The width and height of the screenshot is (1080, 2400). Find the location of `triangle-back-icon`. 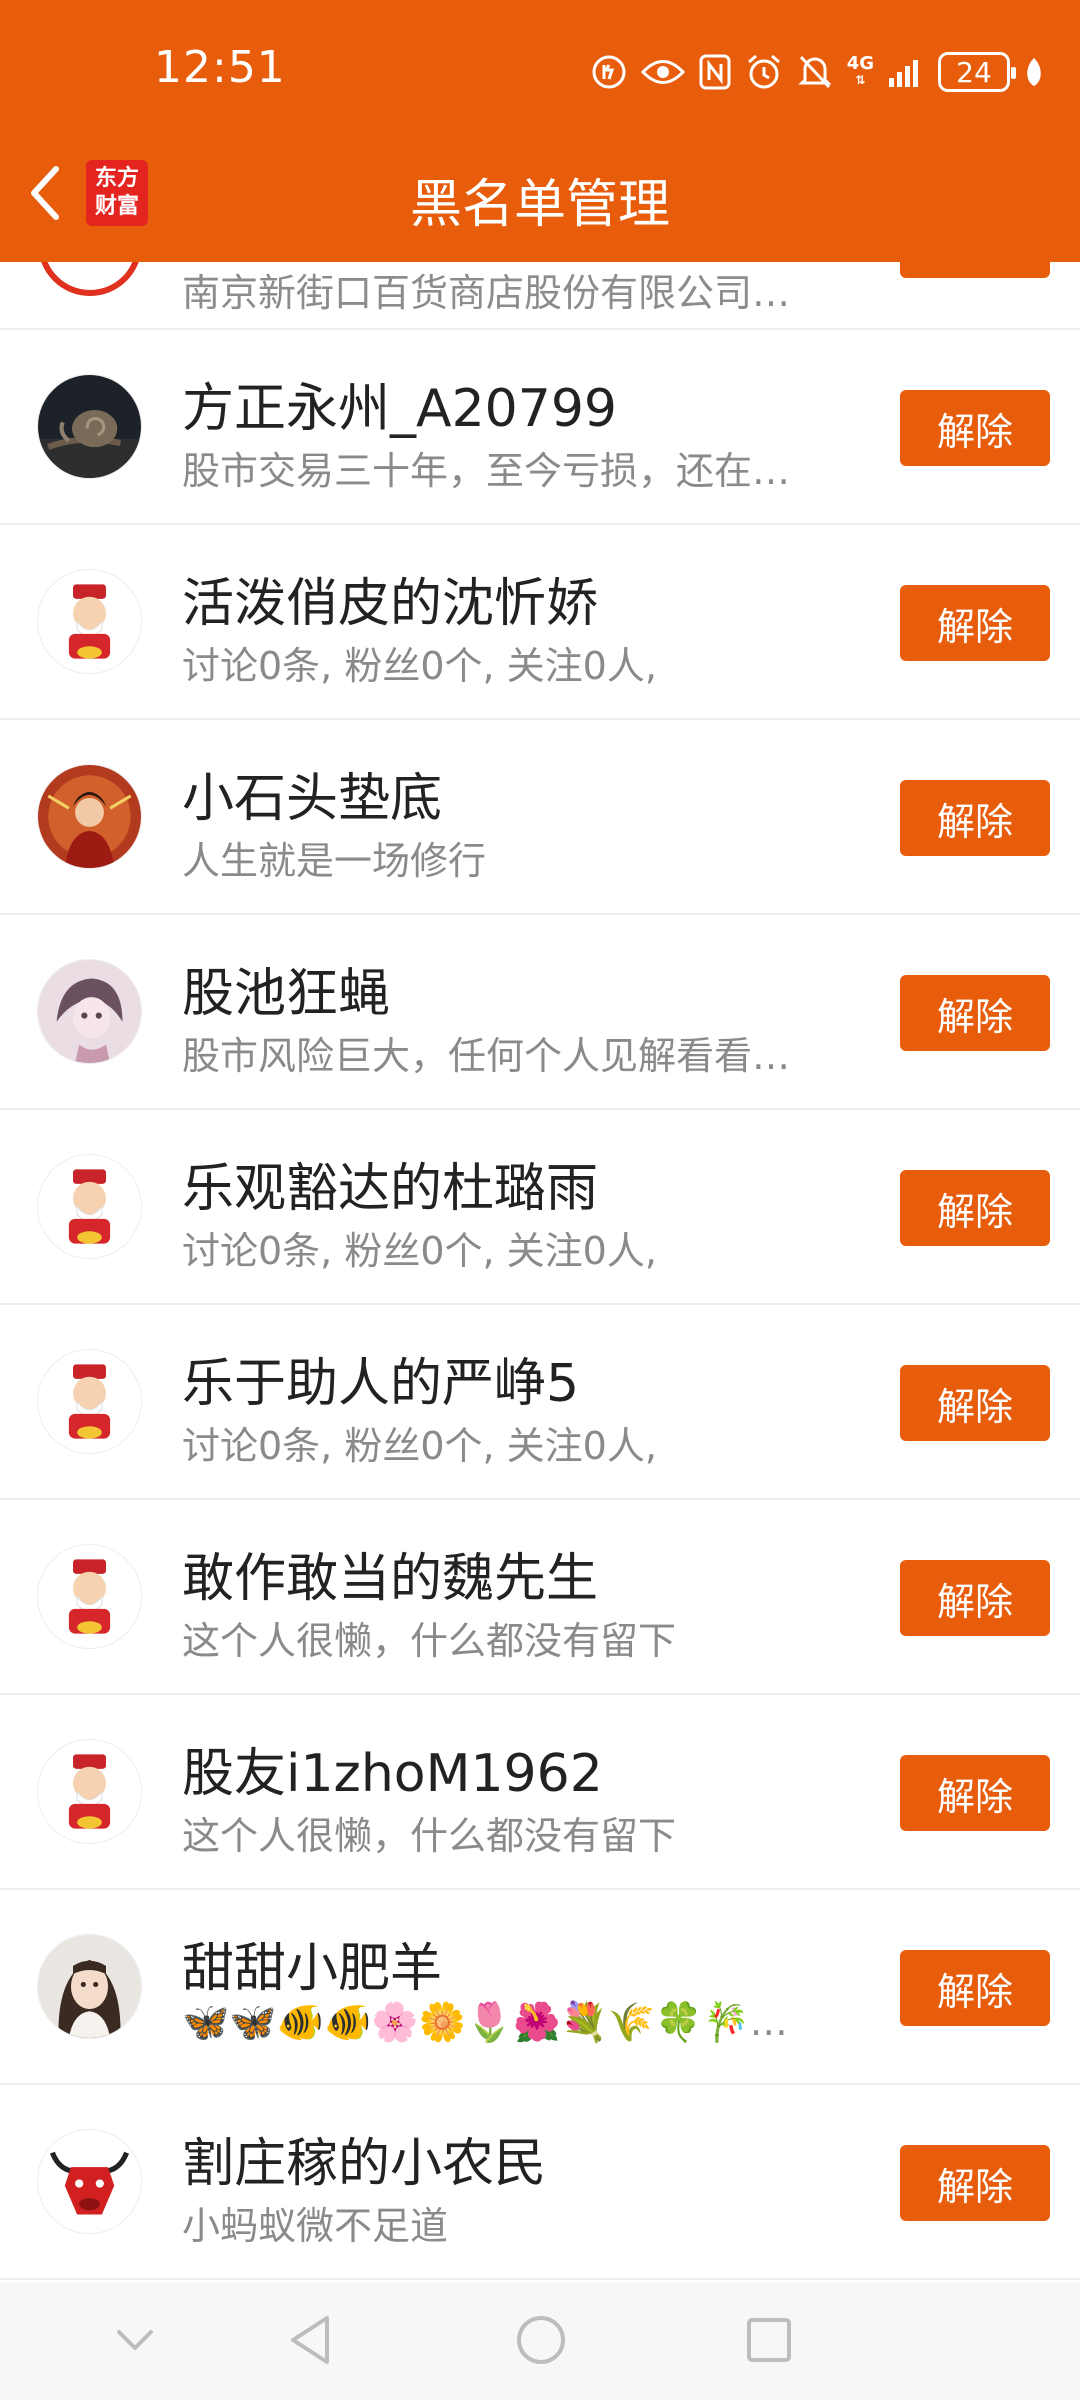

triangle-back-icon is located at coordinates (310, 2340).